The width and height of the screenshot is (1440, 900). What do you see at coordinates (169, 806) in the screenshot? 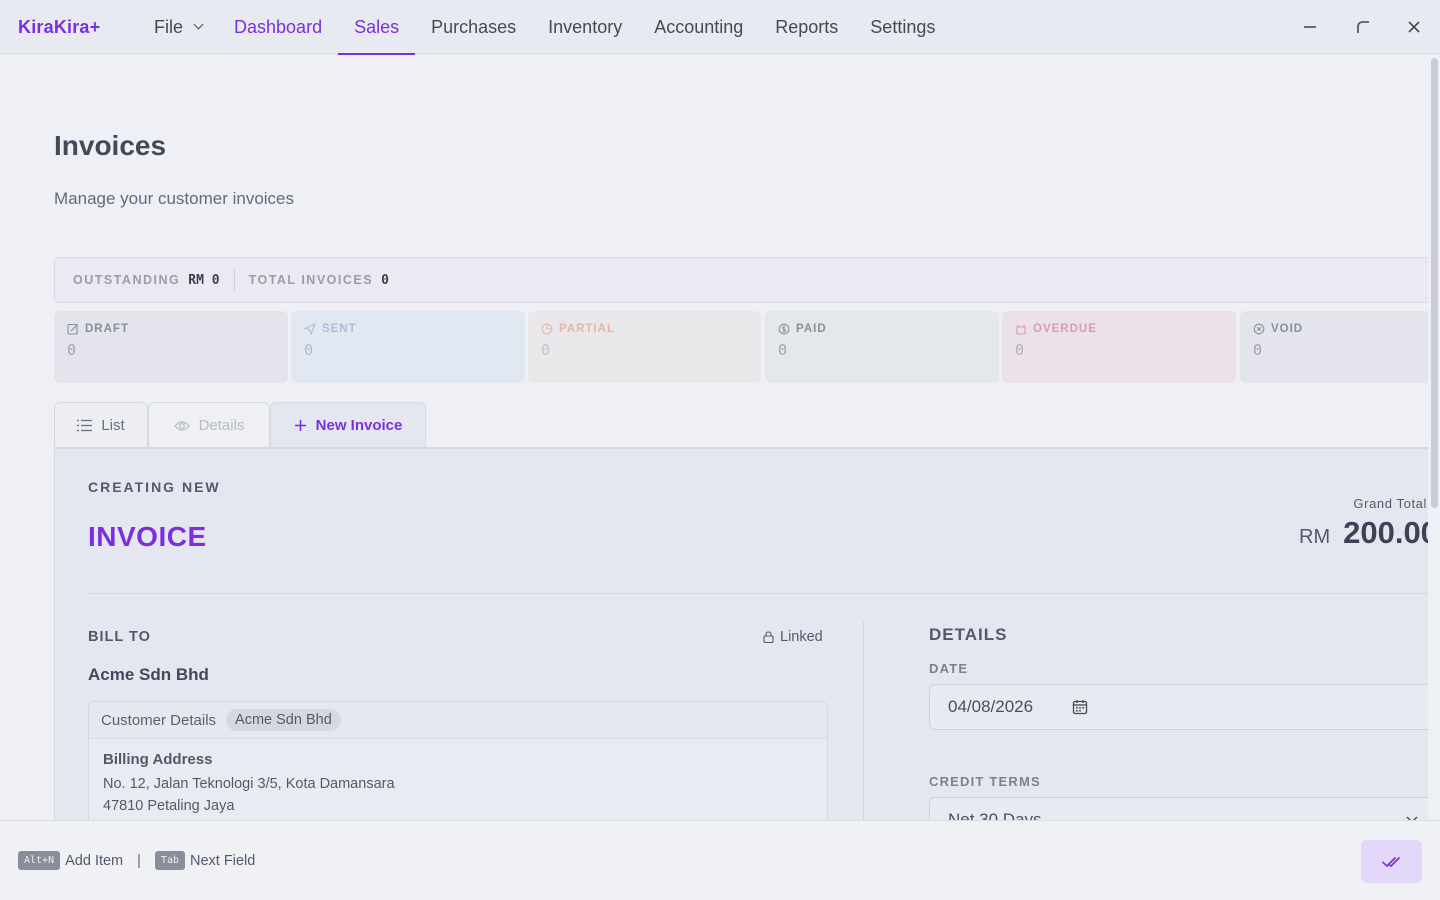
I see `billing-address-line: 47810 Petaling Jaya` at bounding box center [169, 806].